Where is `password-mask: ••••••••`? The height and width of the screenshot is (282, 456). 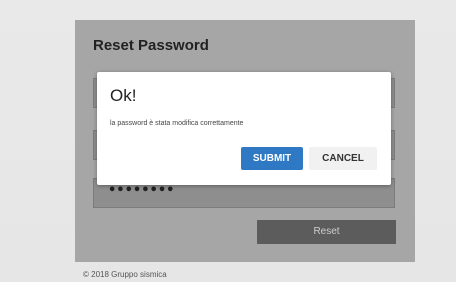
password-mask: •••••••• is located at coordinates (141, 190).